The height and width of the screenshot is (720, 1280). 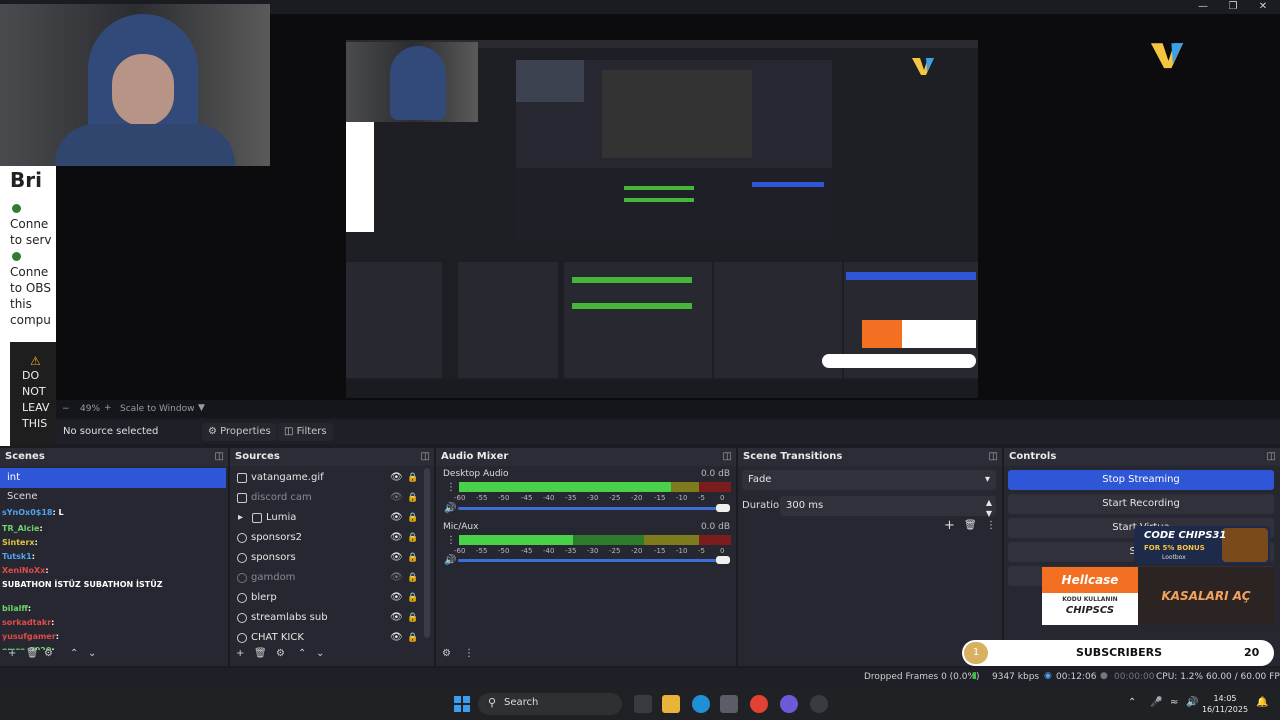 What do you see at coordinates (1076, 677) in the screenshot?
I see `stream-time: 00:12:06` at bounding box center [1076, 677].